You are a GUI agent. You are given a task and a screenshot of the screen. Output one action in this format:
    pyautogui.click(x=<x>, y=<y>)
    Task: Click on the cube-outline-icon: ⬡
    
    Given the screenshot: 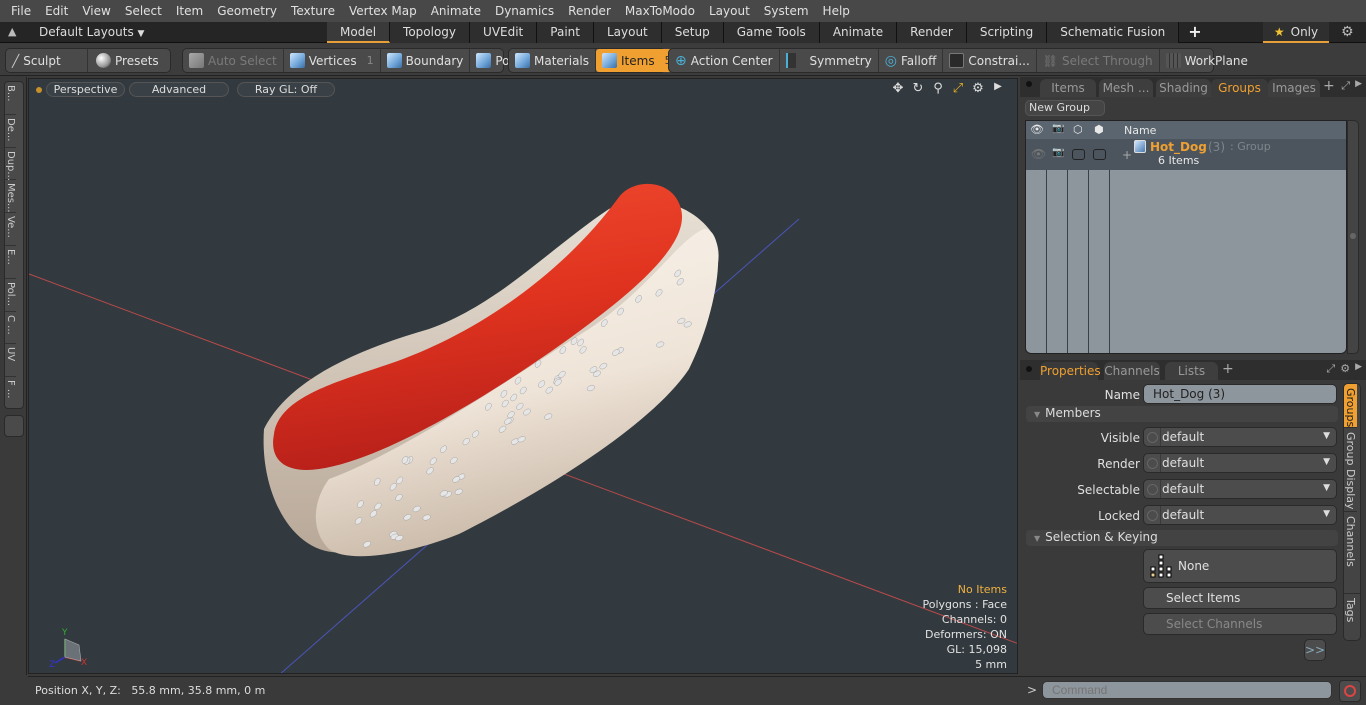 What is the action you would take?
    pyautogui.click(x=1078, y=129)
    